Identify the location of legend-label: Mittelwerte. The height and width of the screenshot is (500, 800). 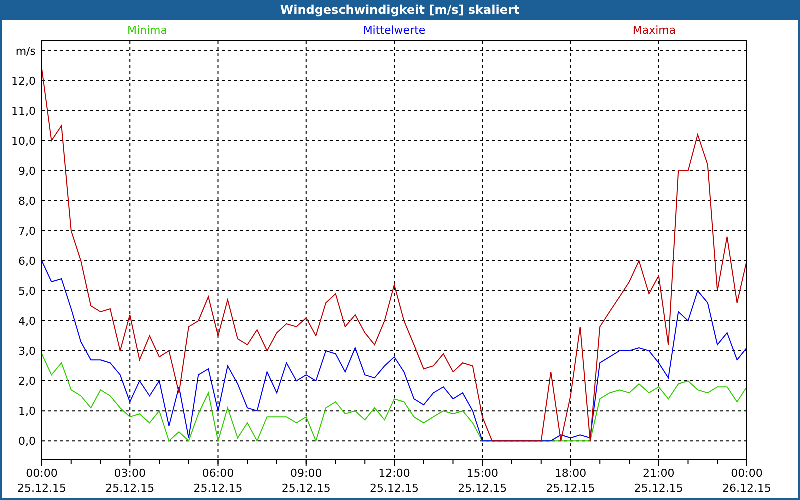
(394, 30).